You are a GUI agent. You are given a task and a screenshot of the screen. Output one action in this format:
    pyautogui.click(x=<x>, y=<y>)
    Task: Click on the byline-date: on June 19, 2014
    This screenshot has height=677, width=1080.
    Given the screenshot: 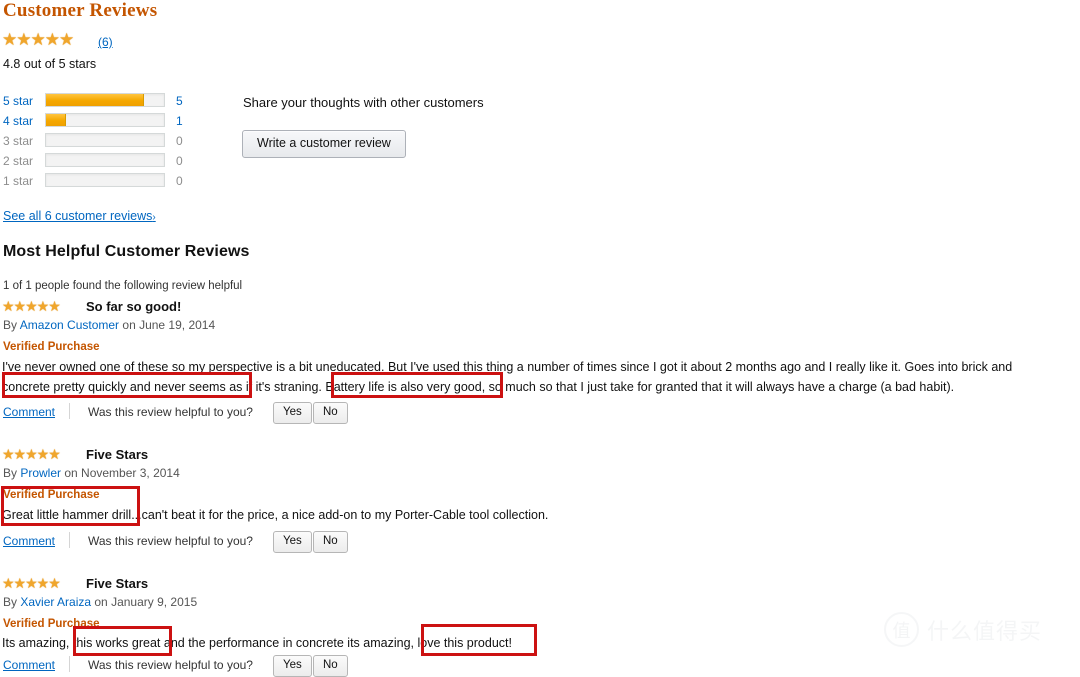 What is the action you would take?
    pyautogui.click(x=167, y=325)
    